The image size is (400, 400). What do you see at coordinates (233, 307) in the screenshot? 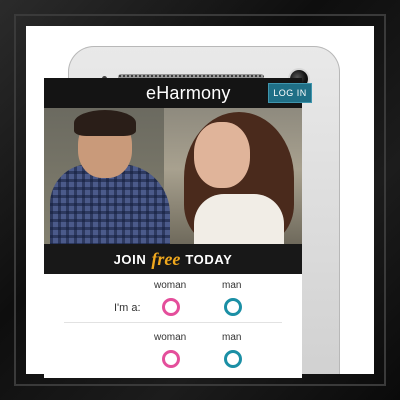
I see `im-man-radio` at bounding box center [233, 307].